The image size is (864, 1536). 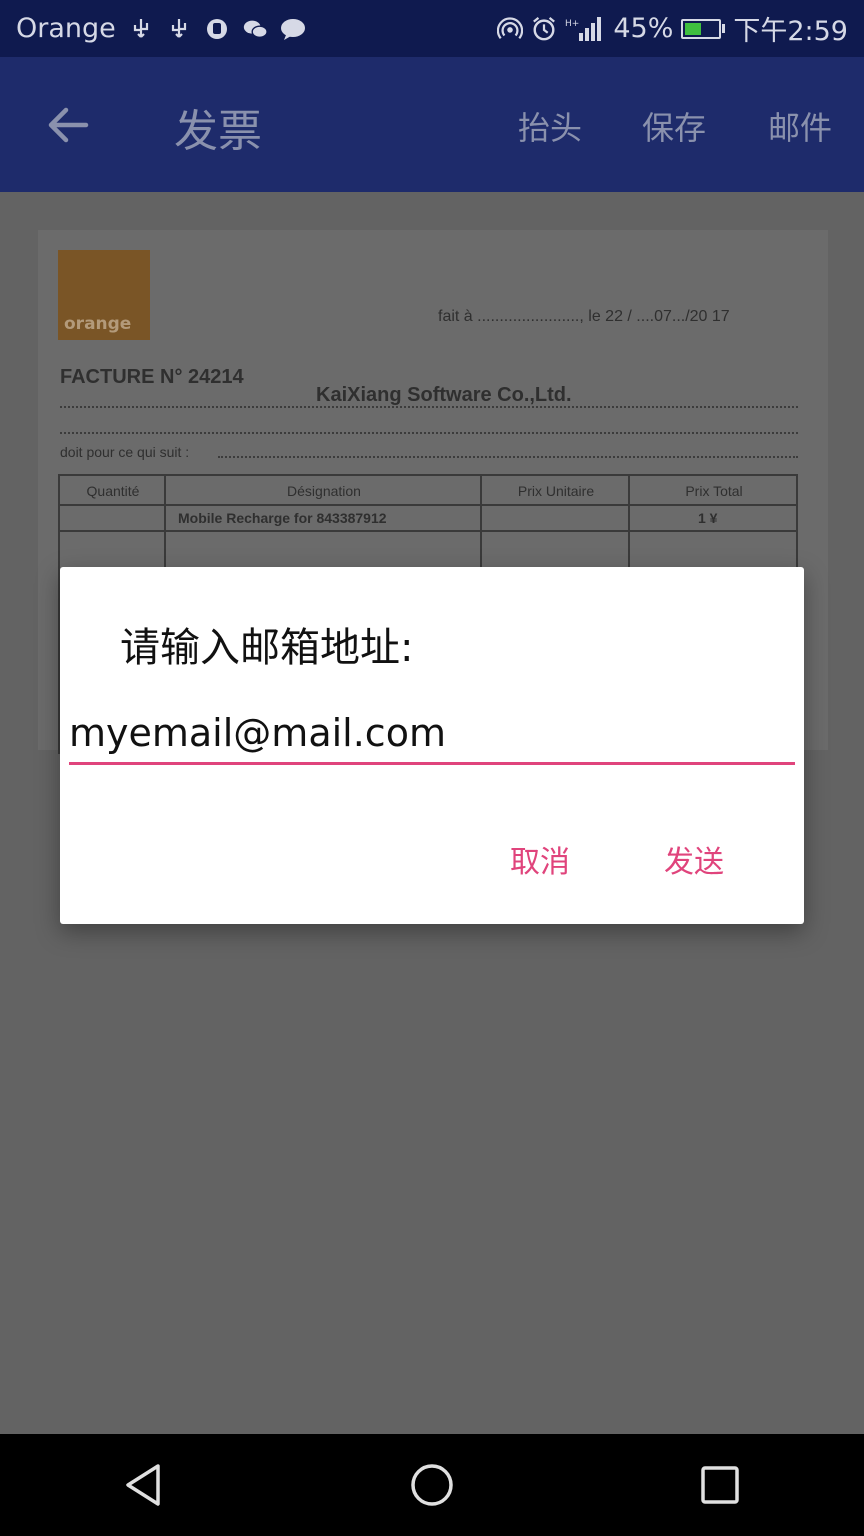 What do you see at coordinates (432, 28) in the screenshot?
I see `status-bar: Orange H+ 45% 下午2:59` at bounding box center [432, 28].